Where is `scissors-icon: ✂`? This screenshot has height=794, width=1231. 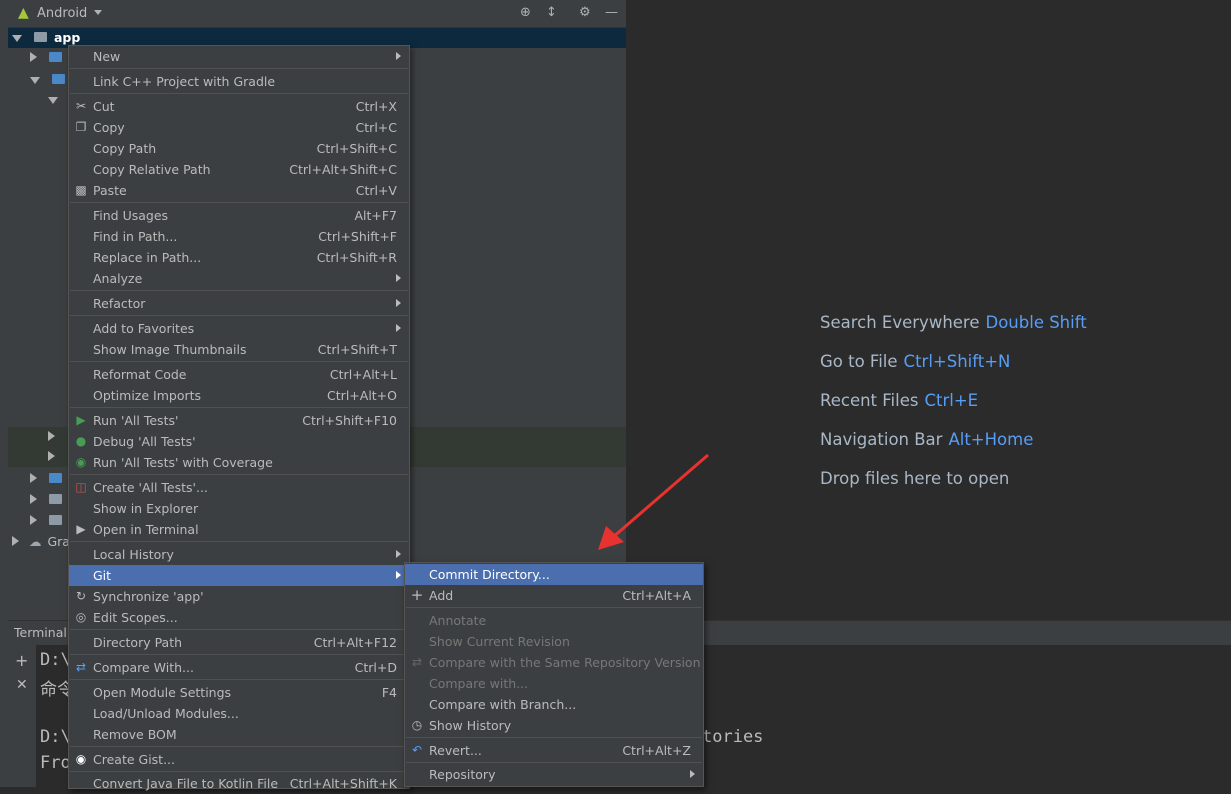
scissors-icon: ✂ is located at coordinates (81, 106).